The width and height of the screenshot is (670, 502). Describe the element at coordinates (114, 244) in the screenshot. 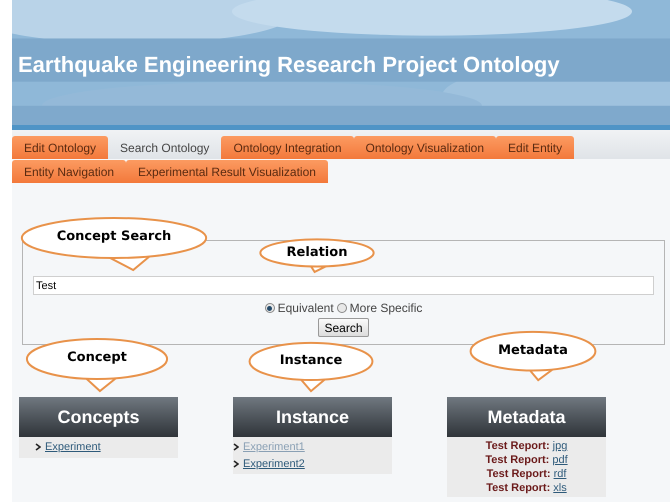

I see `callout: Concept Search` at that location.